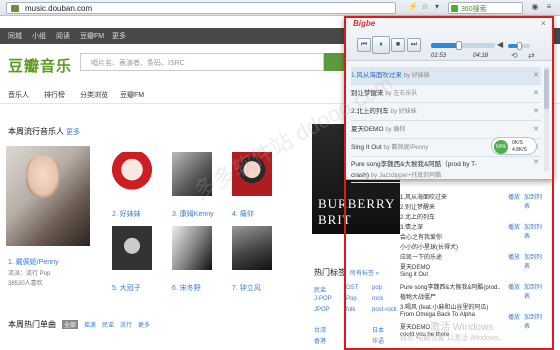 The height and width of the screenshot is (350, 560). I want to click on top-nav-item: 阅读, so click(63, 36).